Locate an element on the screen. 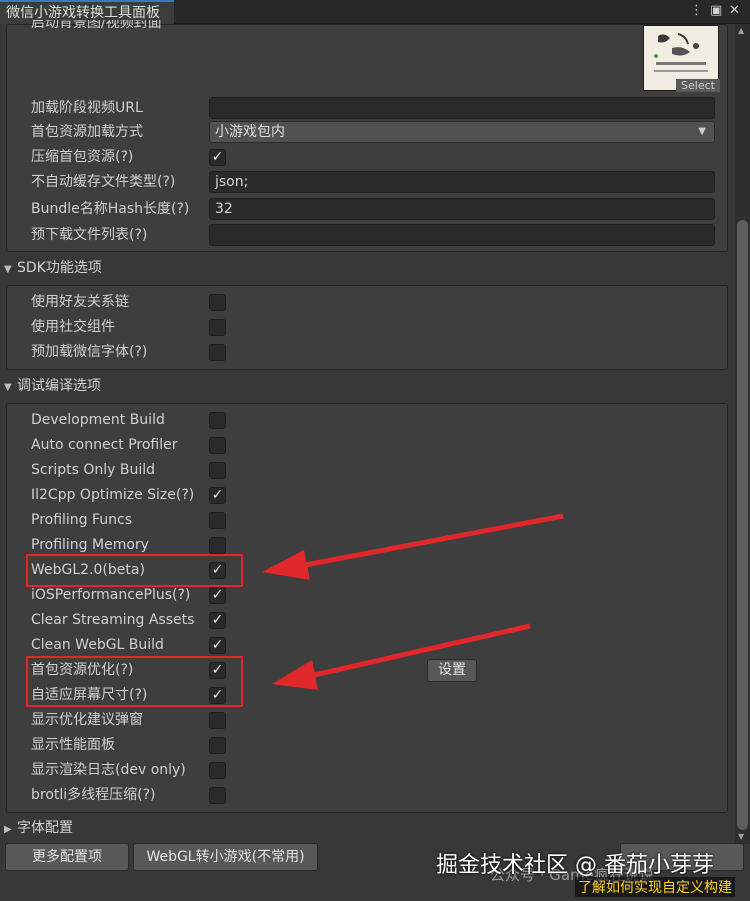 The width and height of the screenshot is (750, 901). annotation-arrows is located at coordinates (413, 601).